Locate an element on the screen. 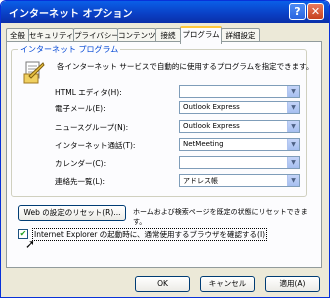 Image resolution: width=330 pixels, height=298 pixels. html-editor-select: ▼ is located at coordinates (239, 91).